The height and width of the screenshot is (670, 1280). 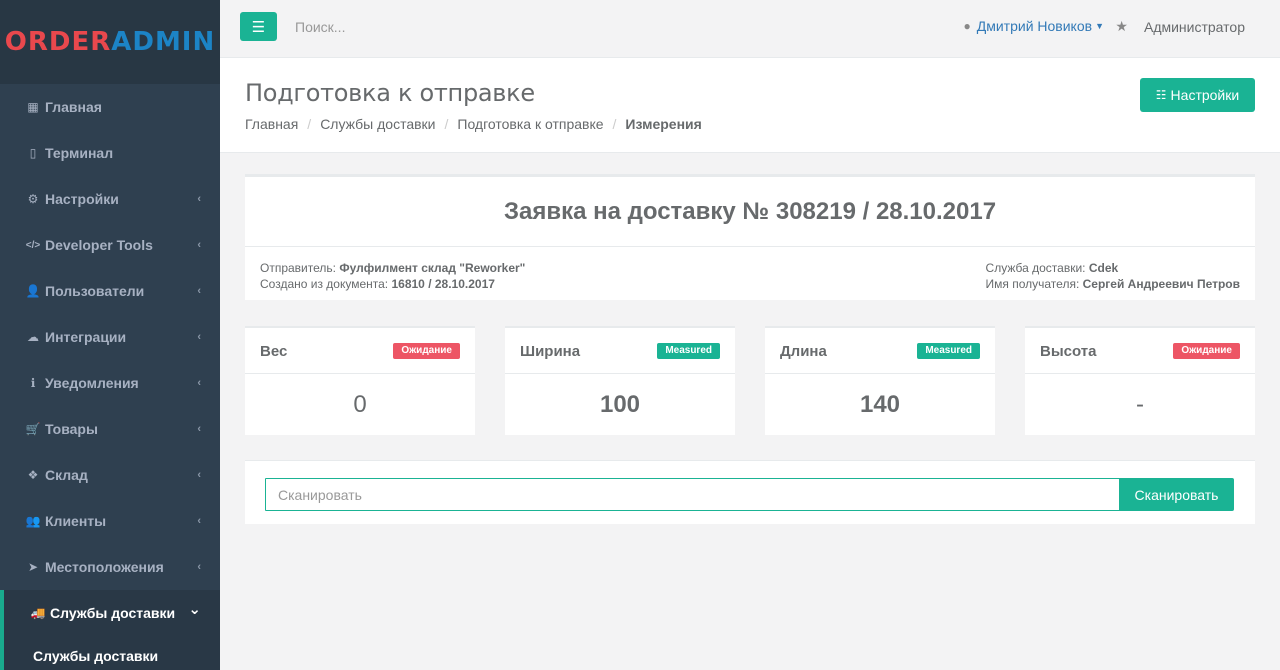 What do you see at coordinates (692, 494) in the screenshot?
I see `scan-input` at bounding box center [692, 494].